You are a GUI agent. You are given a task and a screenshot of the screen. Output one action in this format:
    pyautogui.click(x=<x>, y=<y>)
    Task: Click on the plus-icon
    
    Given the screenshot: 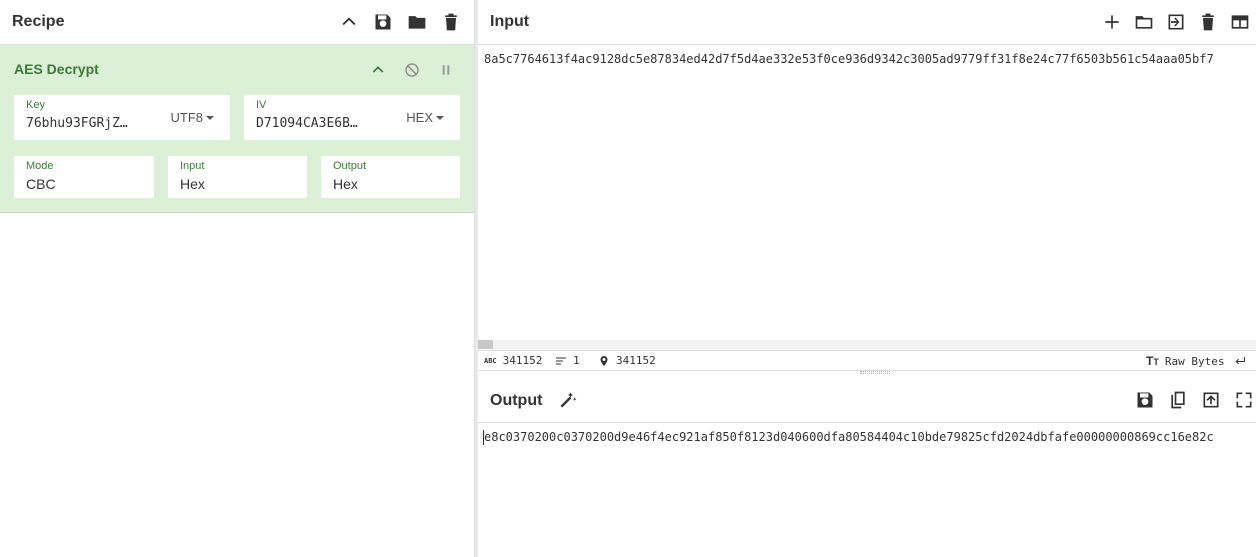 What is the action you would take?
    pyautogui.click(x=1112, y=22)
    